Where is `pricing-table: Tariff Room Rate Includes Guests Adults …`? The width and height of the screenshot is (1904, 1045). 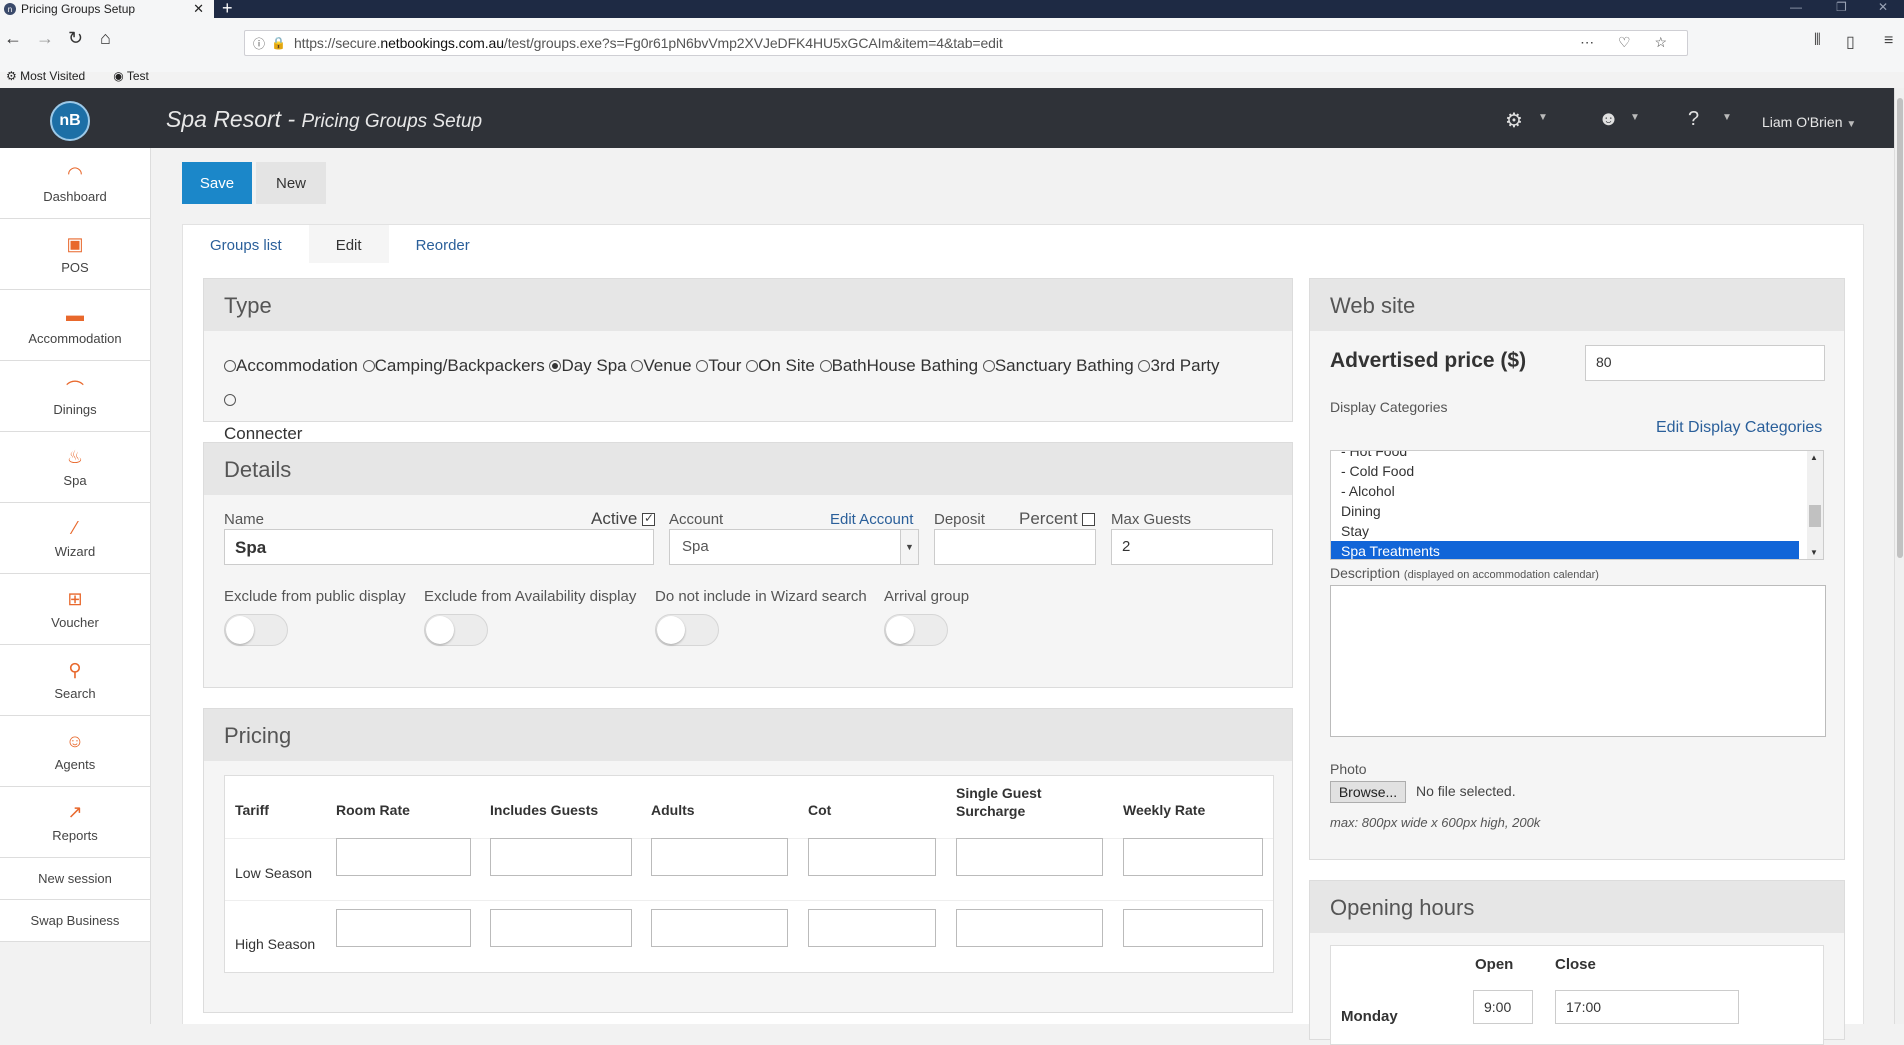 pricing-table: Tariff Room Rate Includes Guests Adults … is located at coordinates (749, 874).